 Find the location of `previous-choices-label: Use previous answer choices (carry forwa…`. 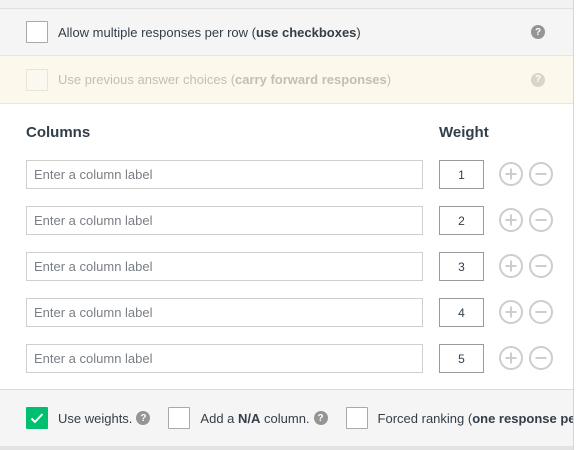

previous-choices-label: Use previous answer choices (carry forwa… is located at coordinates (225, 79).